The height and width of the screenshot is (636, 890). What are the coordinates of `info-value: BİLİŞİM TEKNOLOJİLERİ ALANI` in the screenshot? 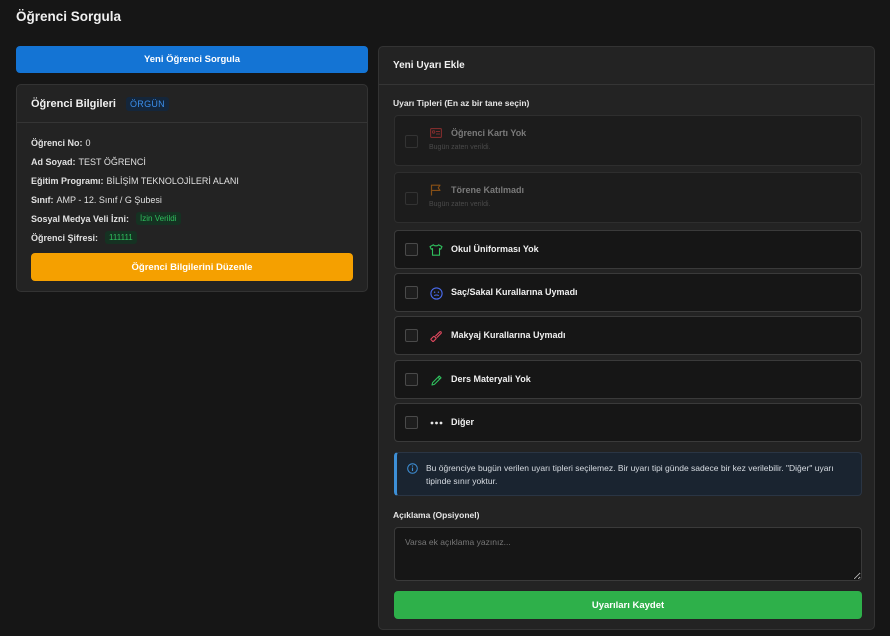 It's located at (172, 180).